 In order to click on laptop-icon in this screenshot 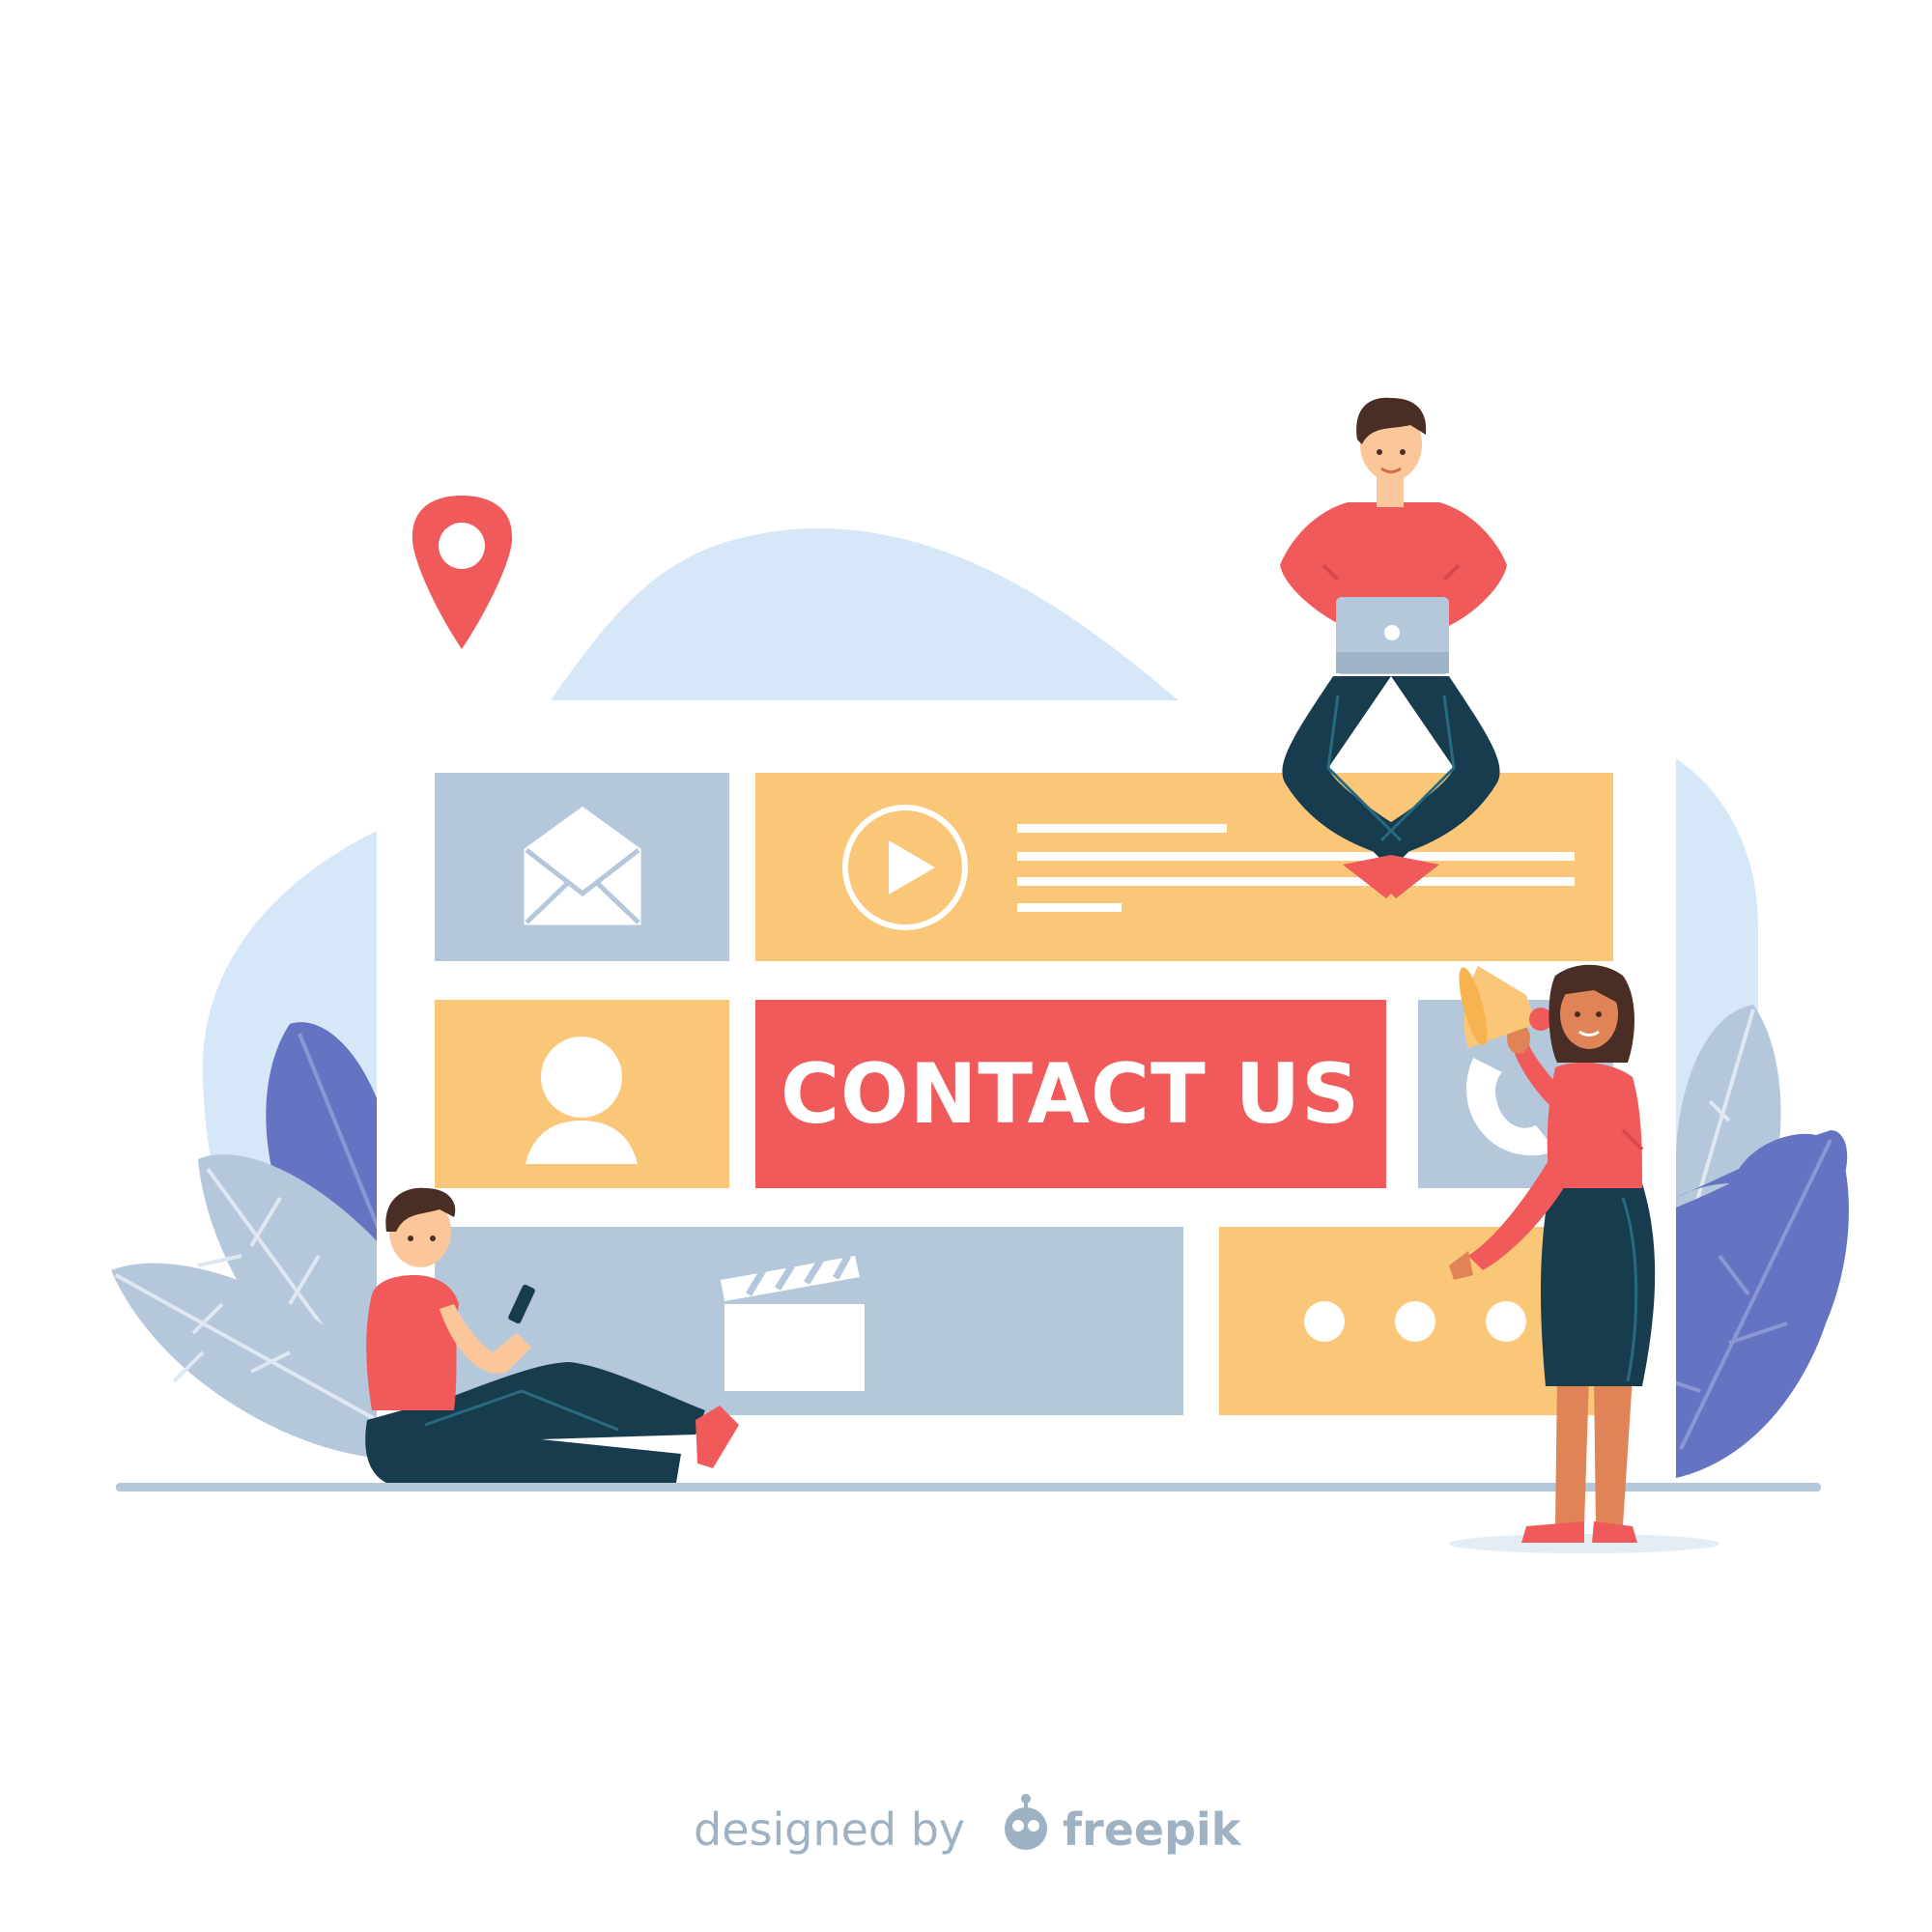, I will do `click(1392, 635)`.